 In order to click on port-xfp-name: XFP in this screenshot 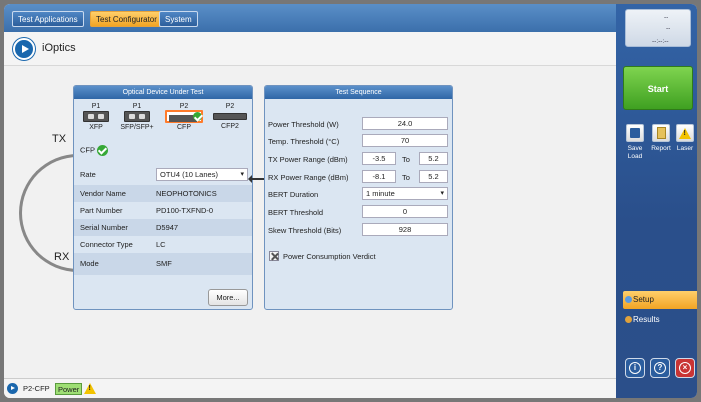, I will do `click(96, 127)`.